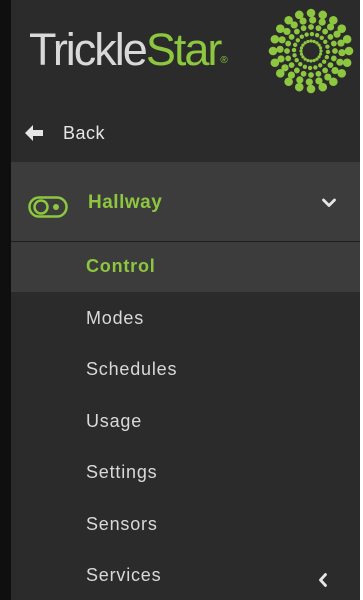 The height and width of the screenshot is (600, 363). I want to click on menu-item-control: Control, so click(185, 267).